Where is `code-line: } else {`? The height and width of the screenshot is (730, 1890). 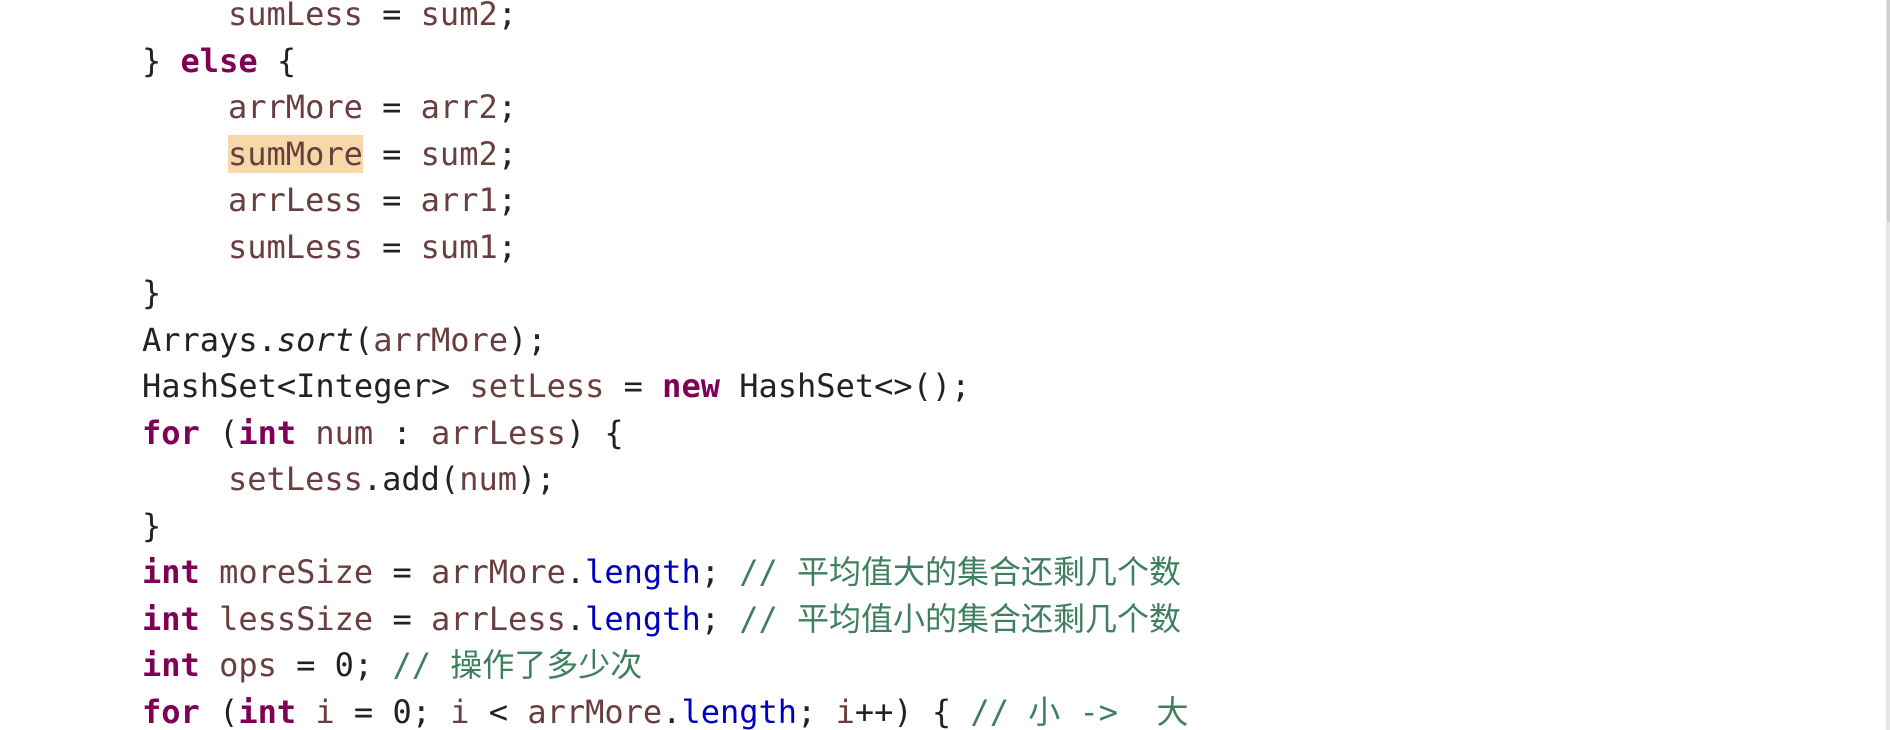
code-line: } else { is located at coordinates (665, 61).